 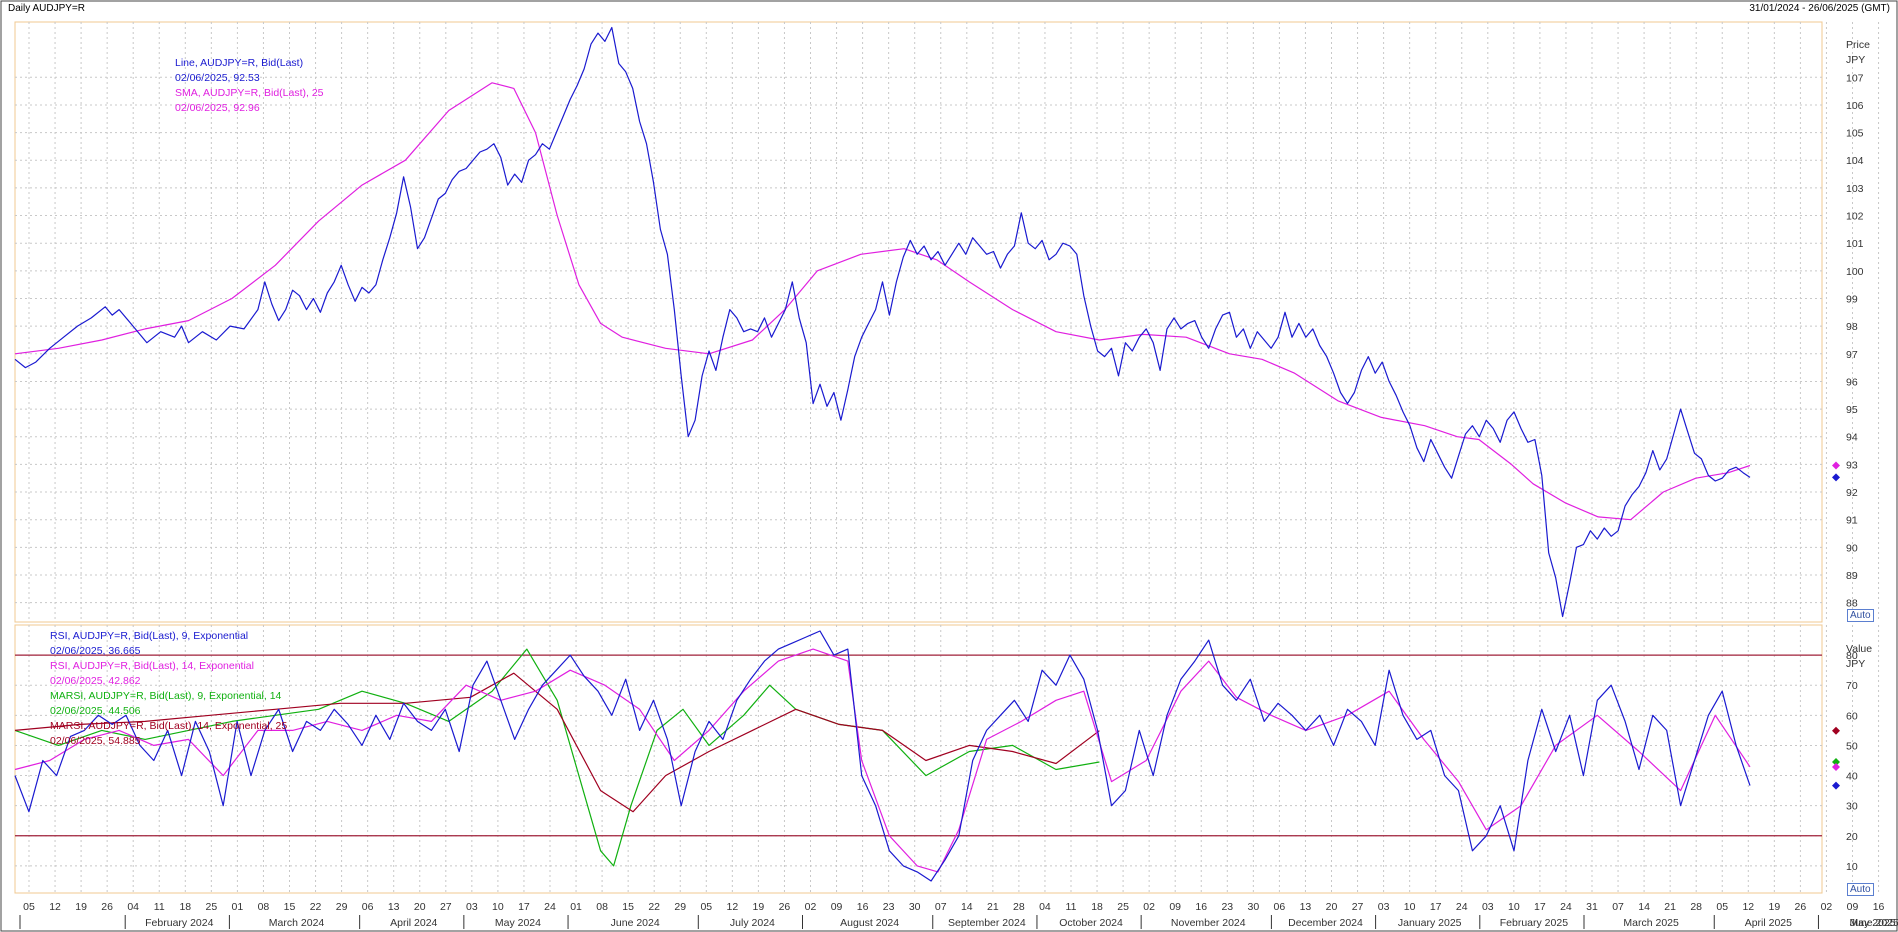 I want to click on price-y-tick-label: 89, so click(x=1852, y=576).